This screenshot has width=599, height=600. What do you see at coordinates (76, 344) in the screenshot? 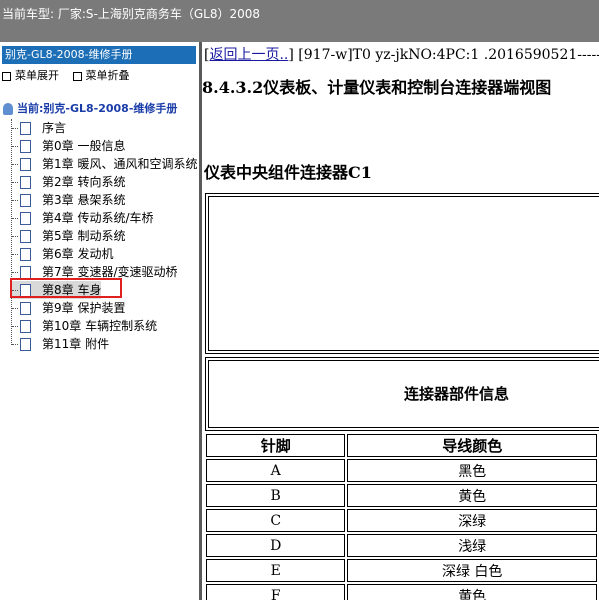
I see `tree-item-label: 第11章 附件` at bounding box center [76, 344].